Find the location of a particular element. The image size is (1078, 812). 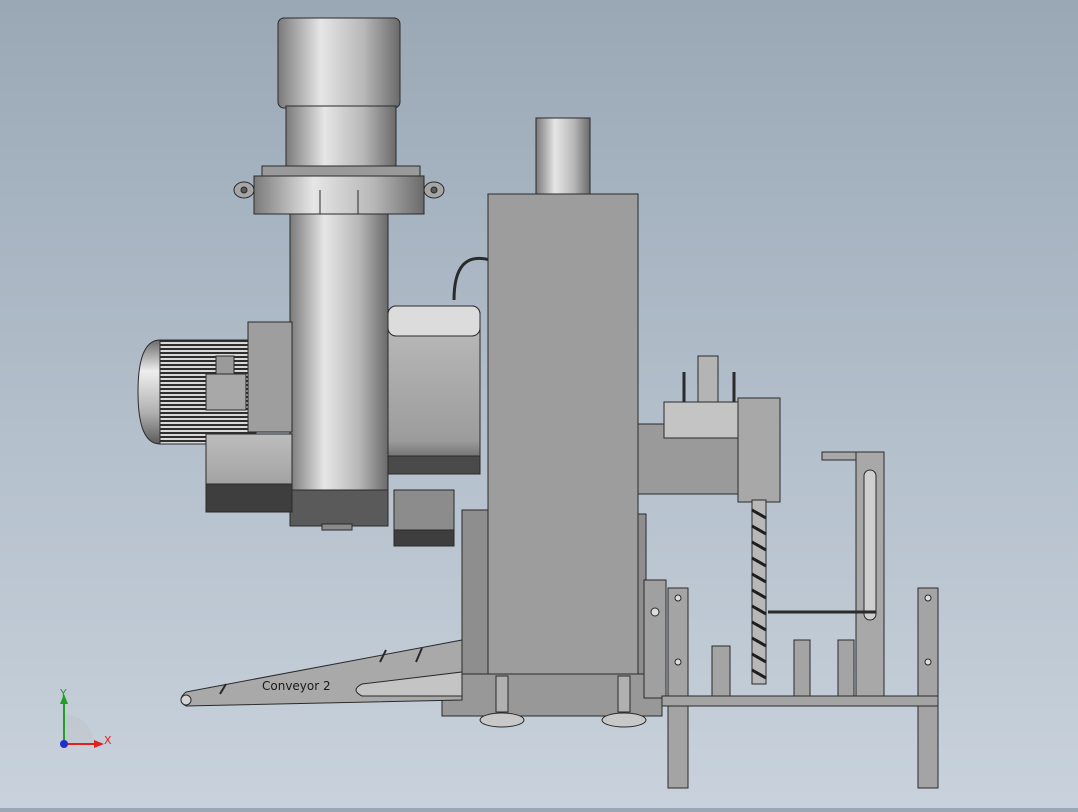

z-axis-dot is located at coordinates (64, 744).